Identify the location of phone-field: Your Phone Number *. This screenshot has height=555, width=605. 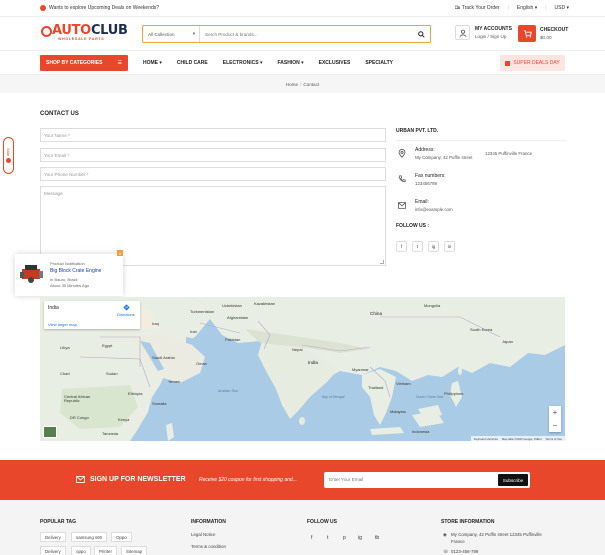
(213, 174).